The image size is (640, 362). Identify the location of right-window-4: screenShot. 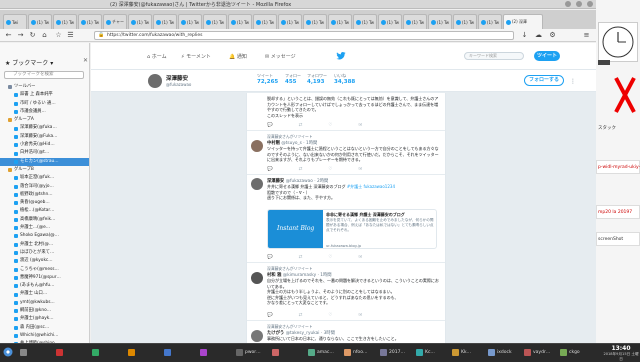
(618, 239).